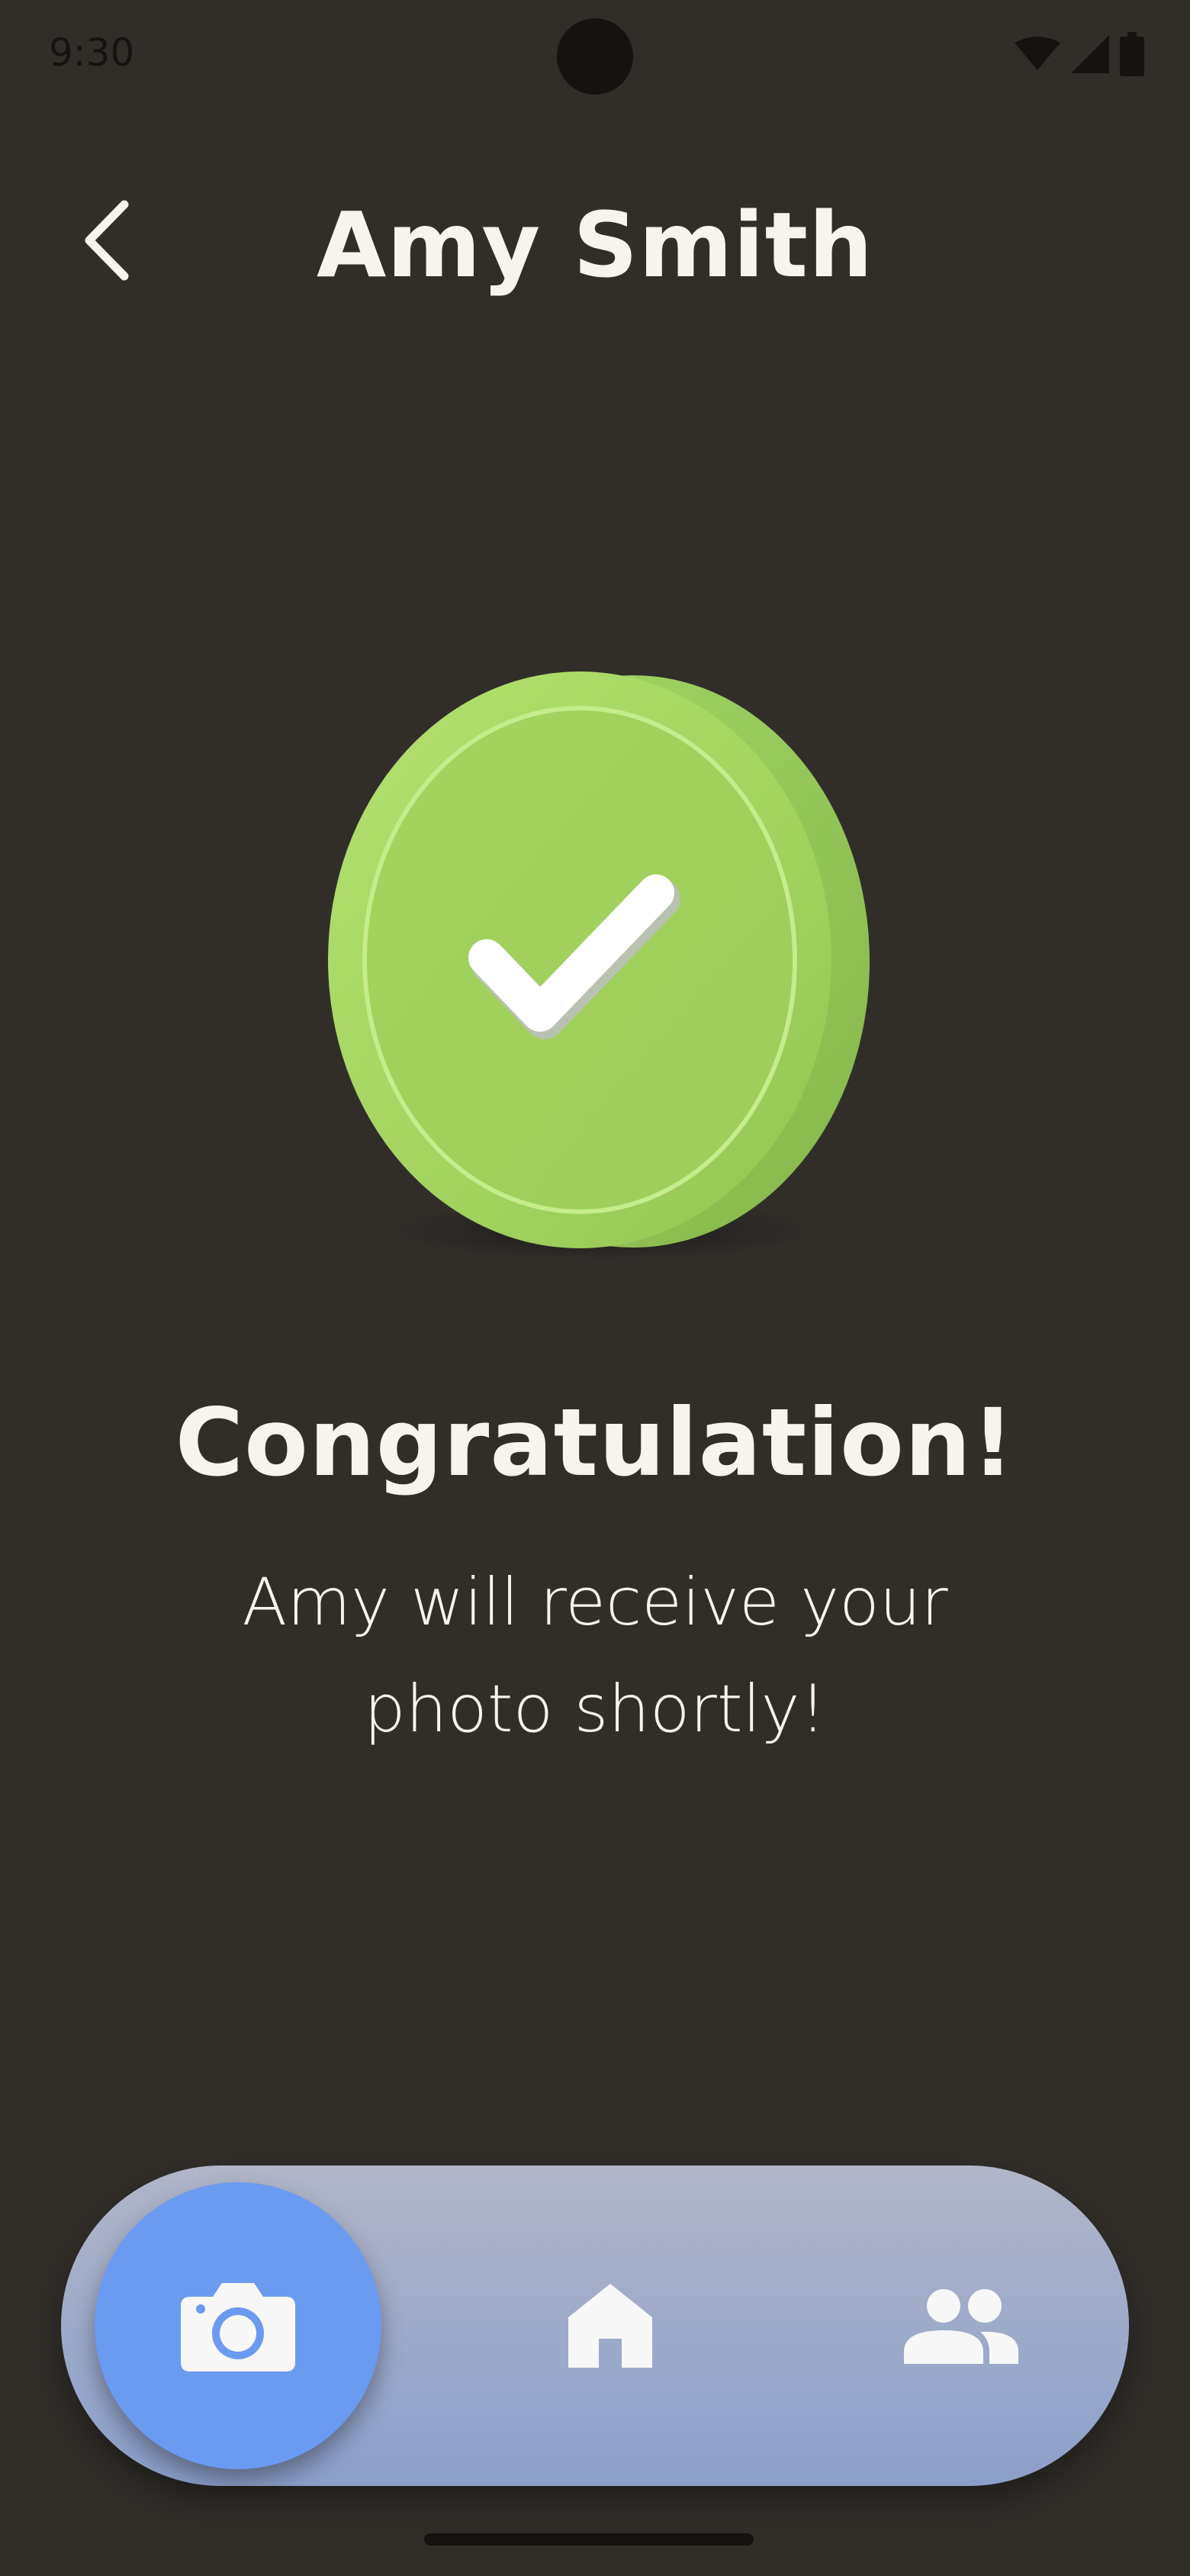  I want to click on nav-people-button, so click(961, 2325).